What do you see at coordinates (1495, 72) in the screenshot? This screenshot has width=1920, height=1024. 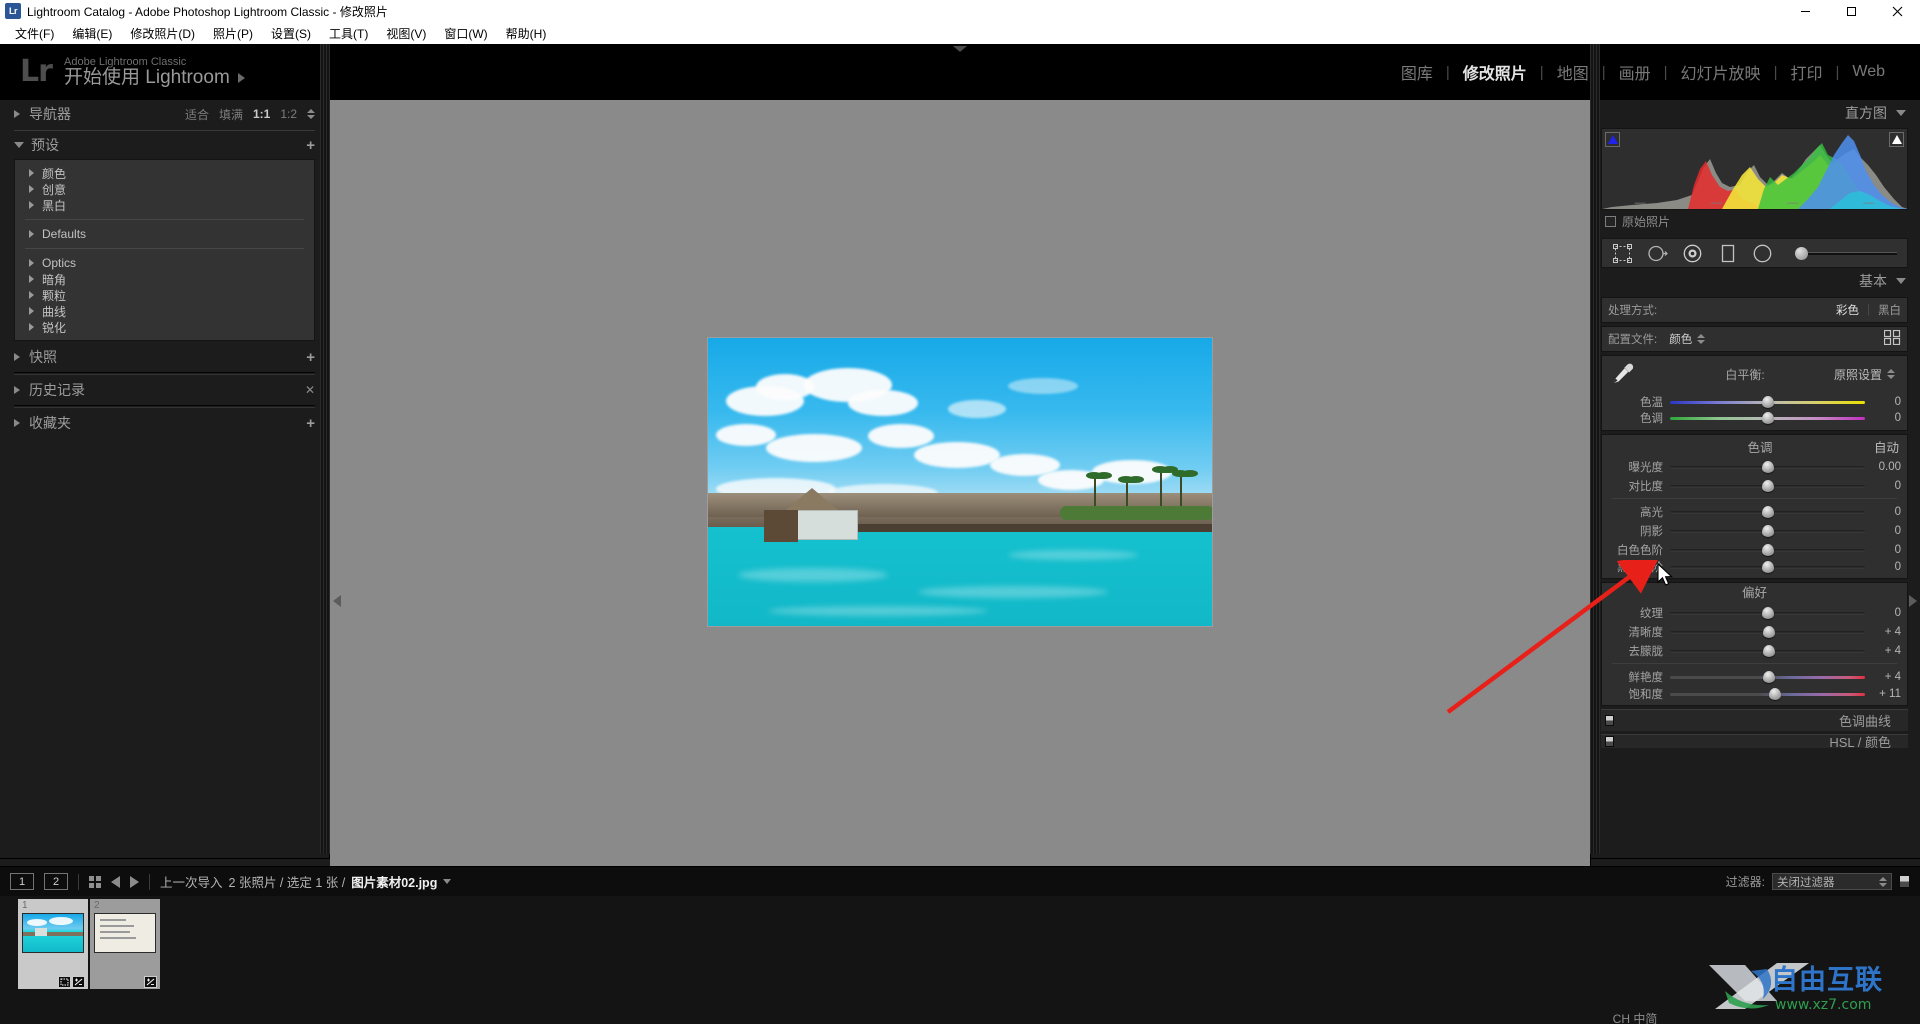 I see `module-develop: 修改照片` at bounding box center [1495, 72].